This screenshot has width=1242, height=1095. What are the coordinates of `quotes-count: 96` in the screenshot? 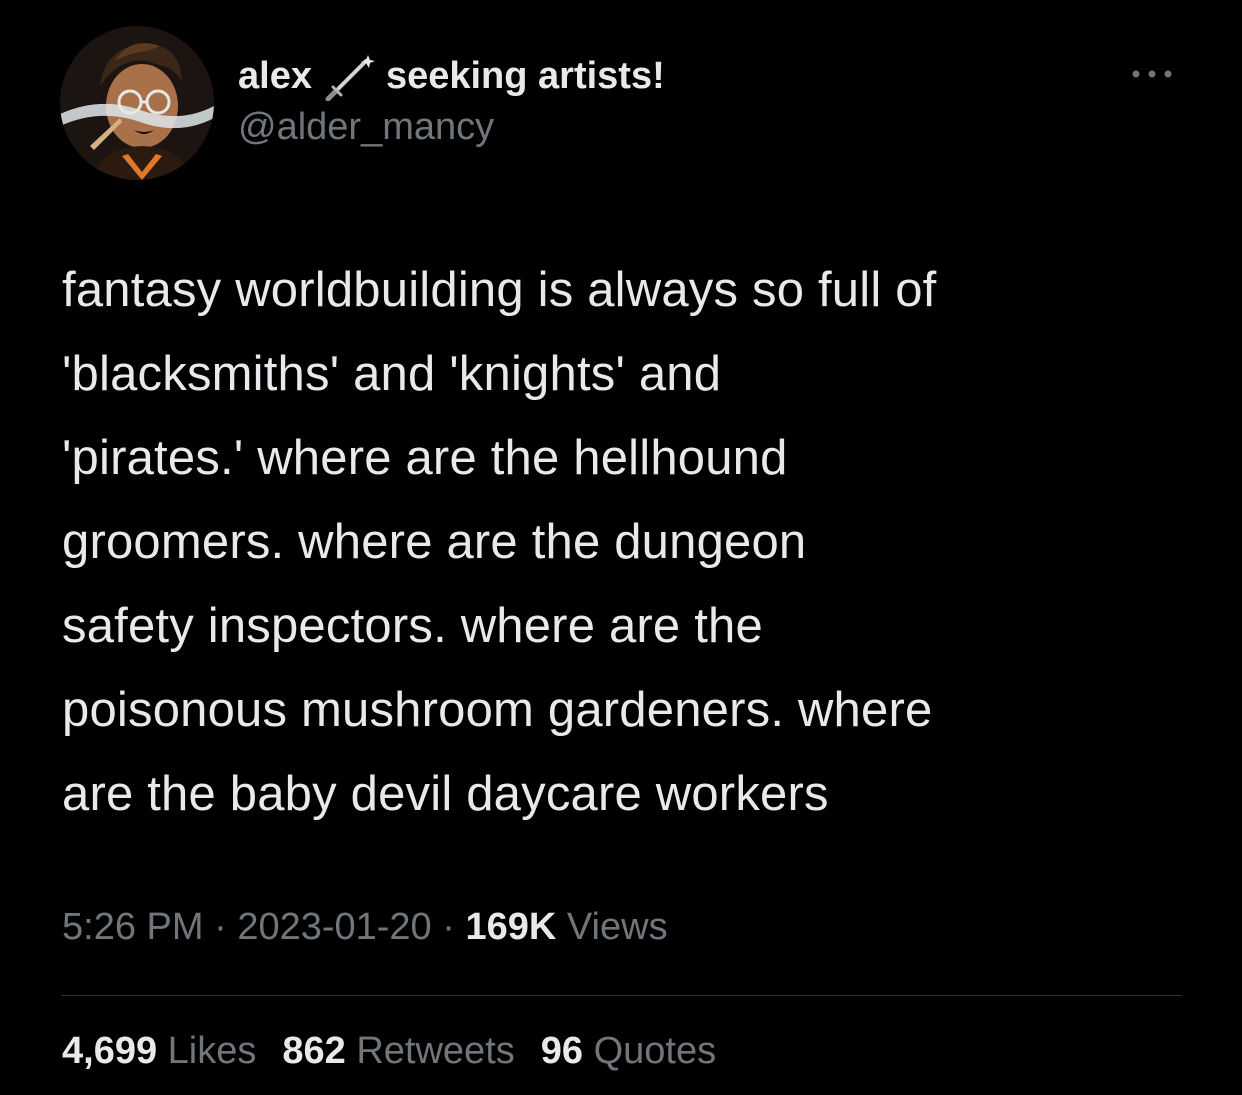 It's located at (562, 1051).